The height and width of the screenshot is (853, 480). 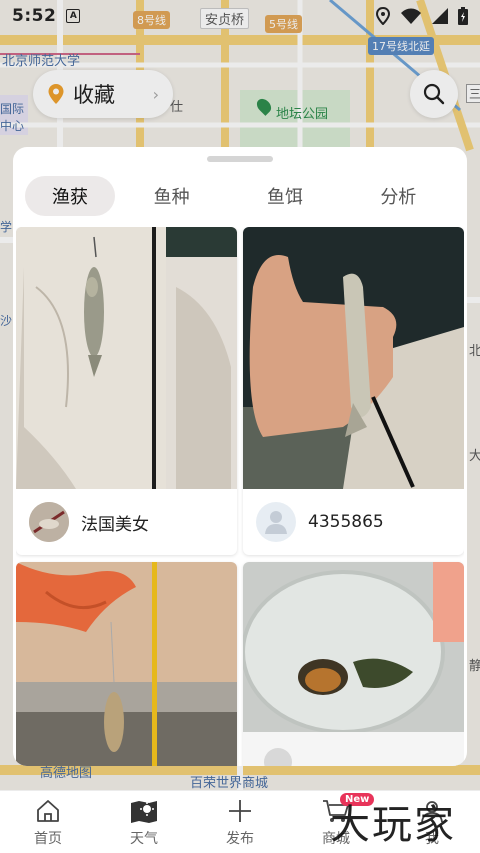 What do you see at coordinates (48, 811) in the screenshot?
I see `home-icon` at bounding box center [48, 811].